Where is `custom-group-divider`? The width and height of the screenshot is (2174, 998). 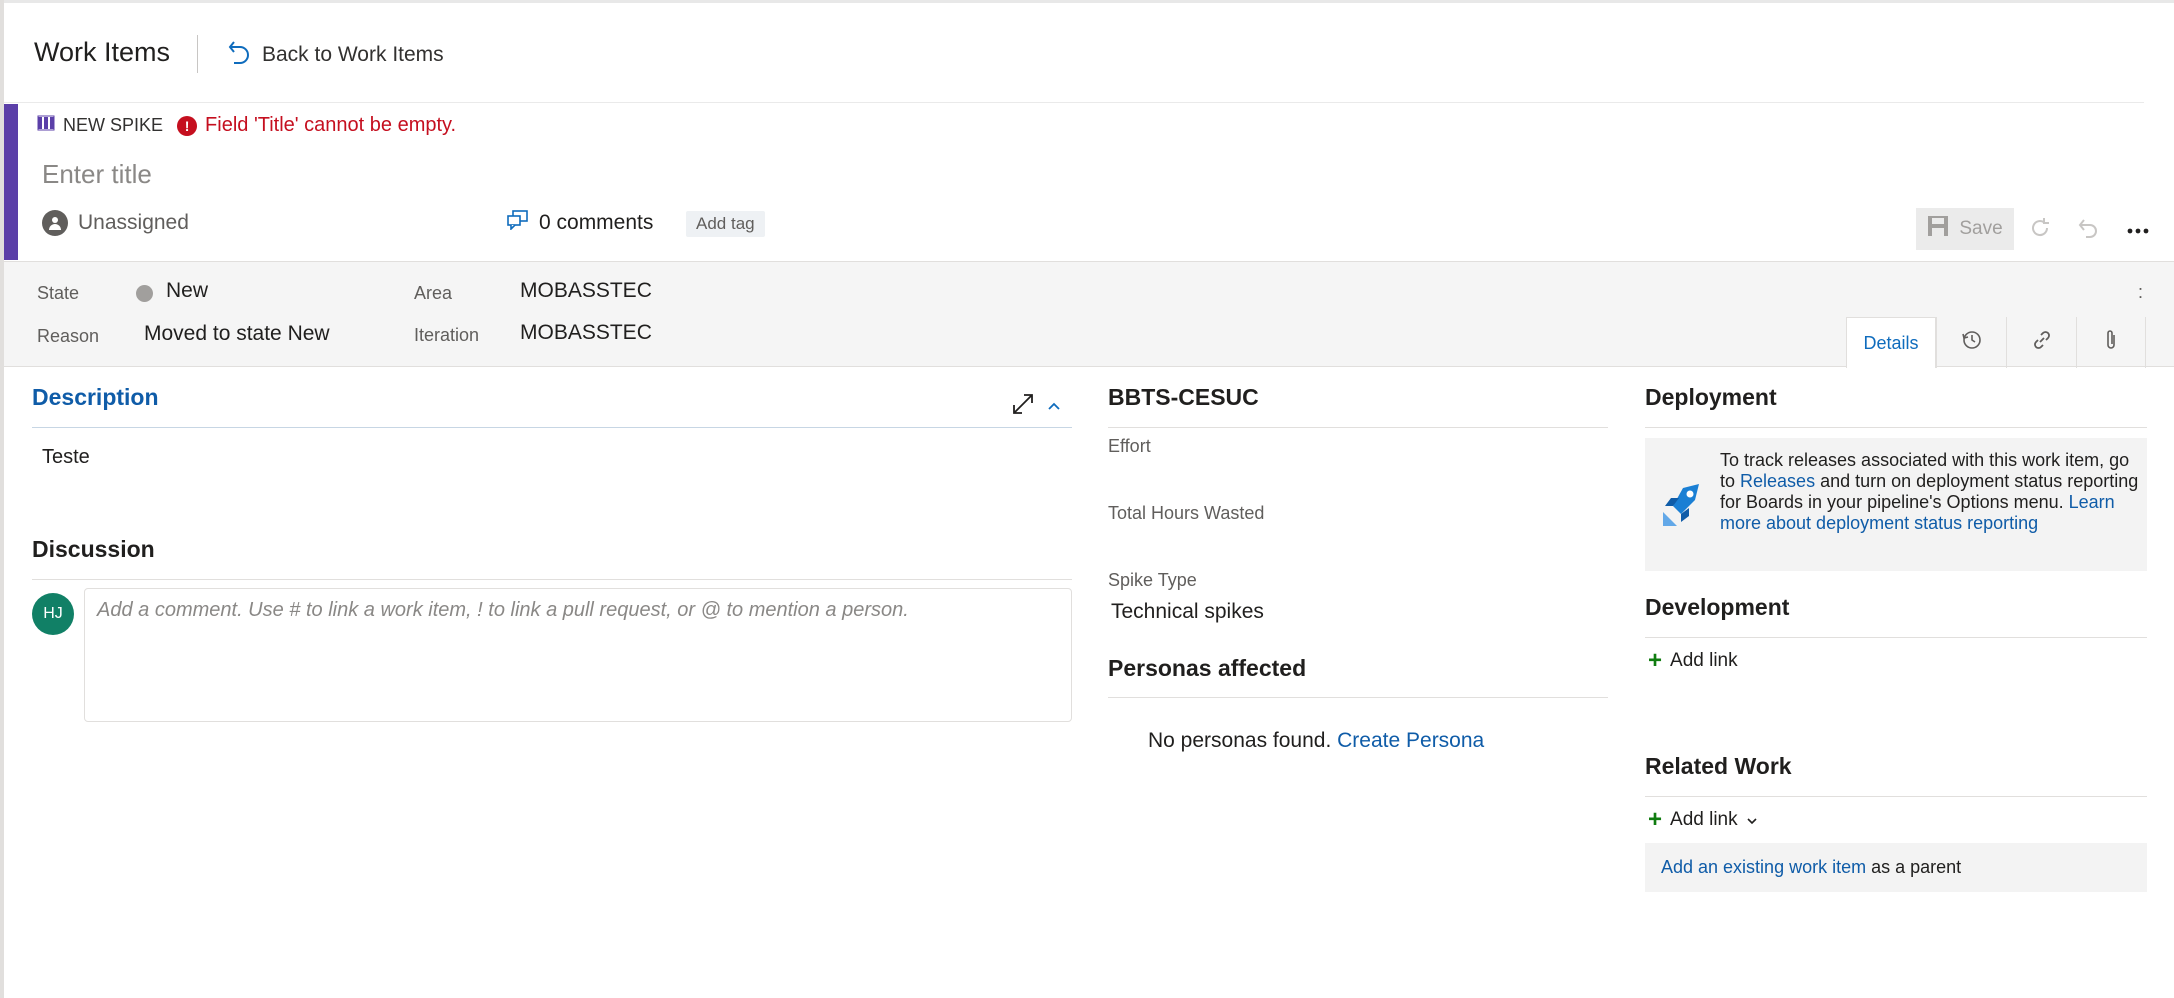 custom-group-divider is located at coordinates (1358, 427).